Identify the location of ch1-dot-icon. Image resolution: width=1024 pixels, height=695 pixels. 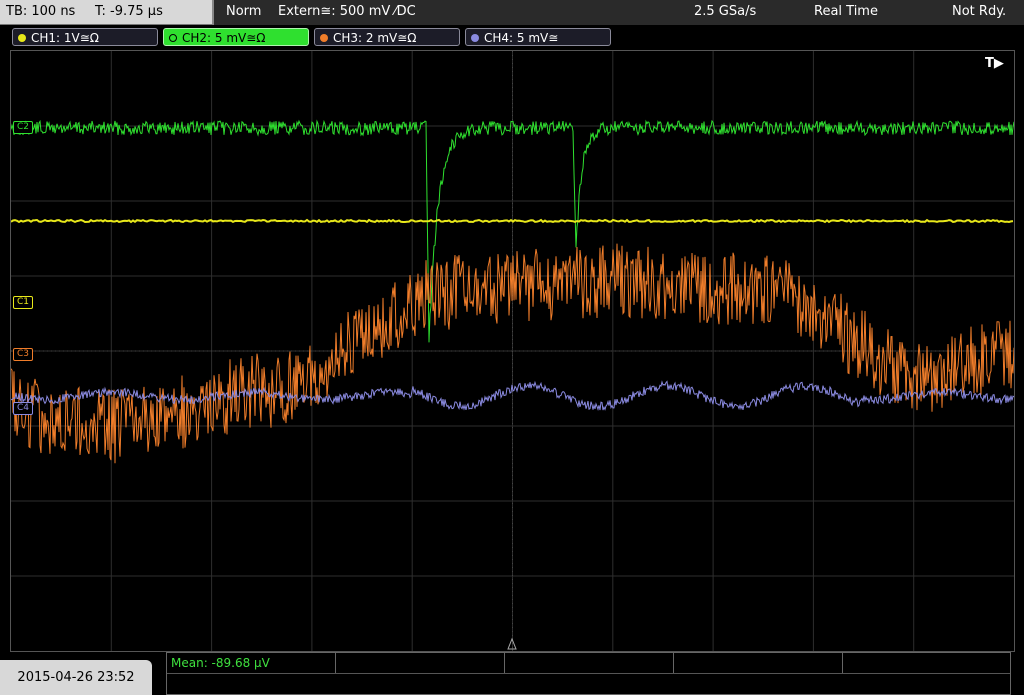
(22, 38).